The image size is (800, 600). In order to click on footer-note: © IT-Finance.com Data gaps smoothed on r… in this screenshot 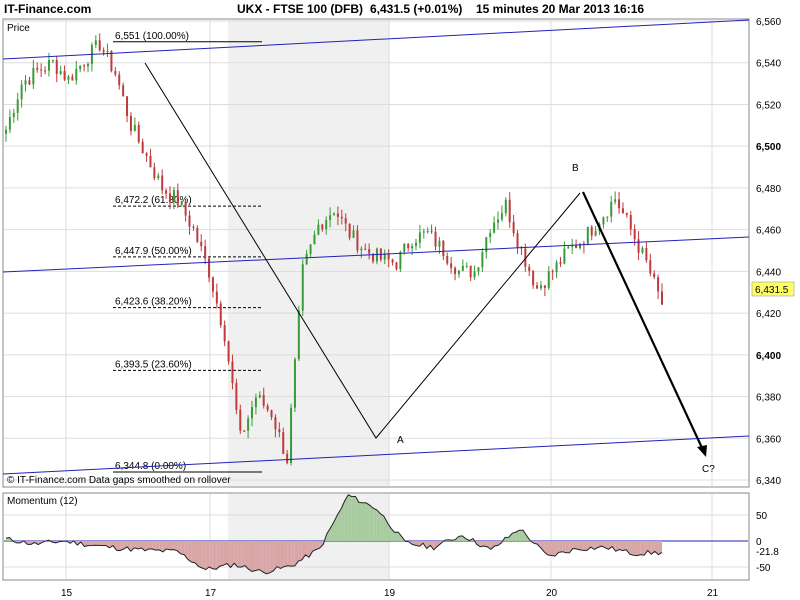, I will do `click(119, 480)`.